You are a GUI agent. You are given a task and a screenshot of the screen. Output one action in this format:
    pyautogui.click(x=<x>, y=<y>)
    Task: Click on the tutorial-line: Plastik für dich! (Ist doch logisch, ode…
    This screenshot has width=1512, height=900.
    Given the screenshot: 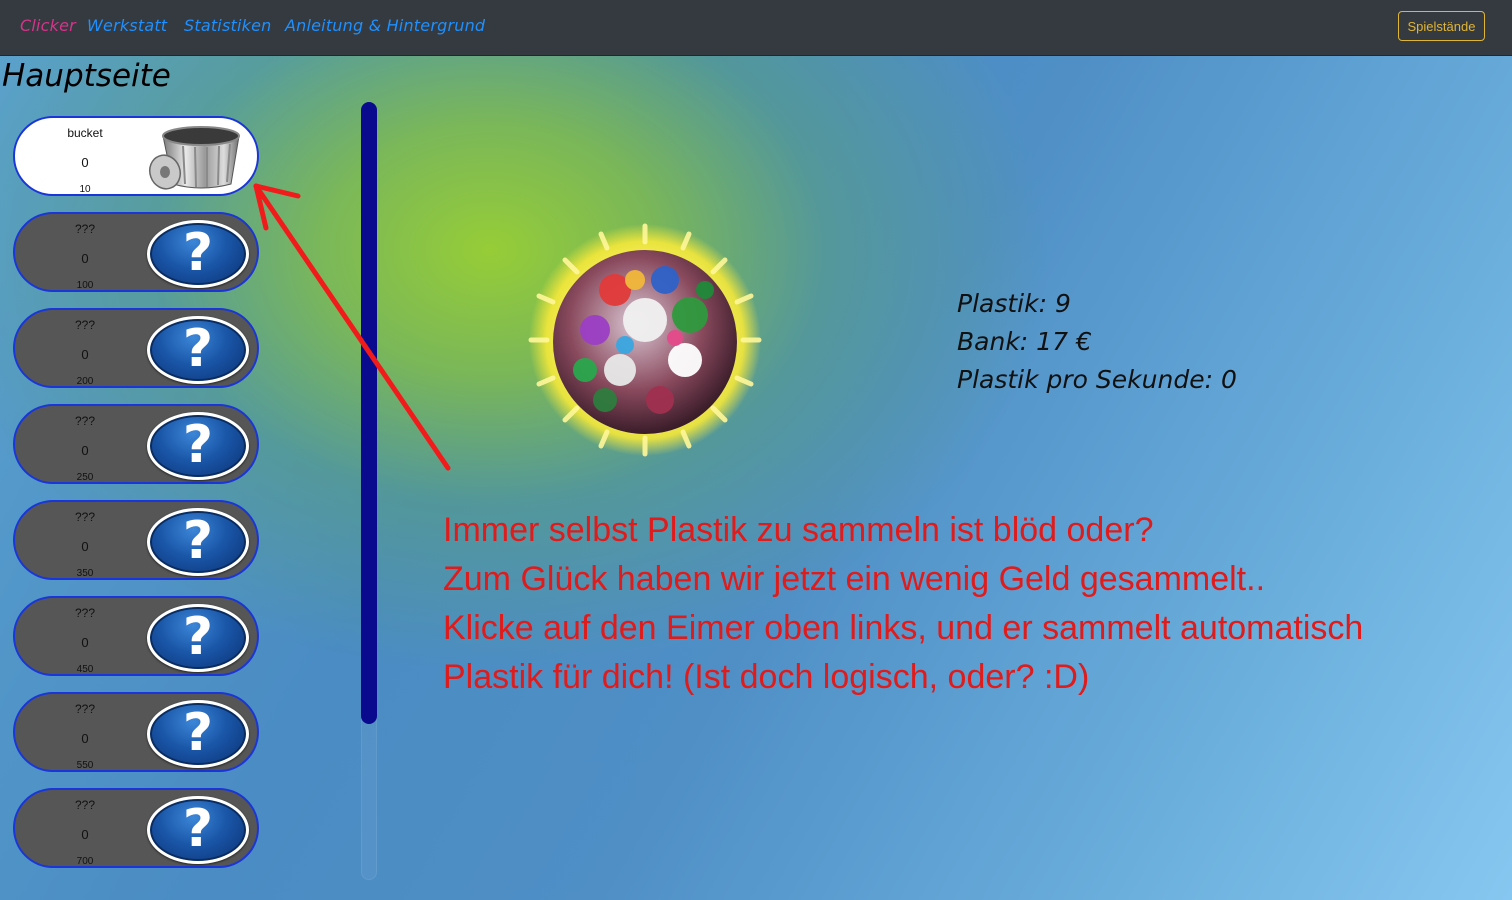 What is the action you would take?
    pyautogui.click(x=766, y=677)
    